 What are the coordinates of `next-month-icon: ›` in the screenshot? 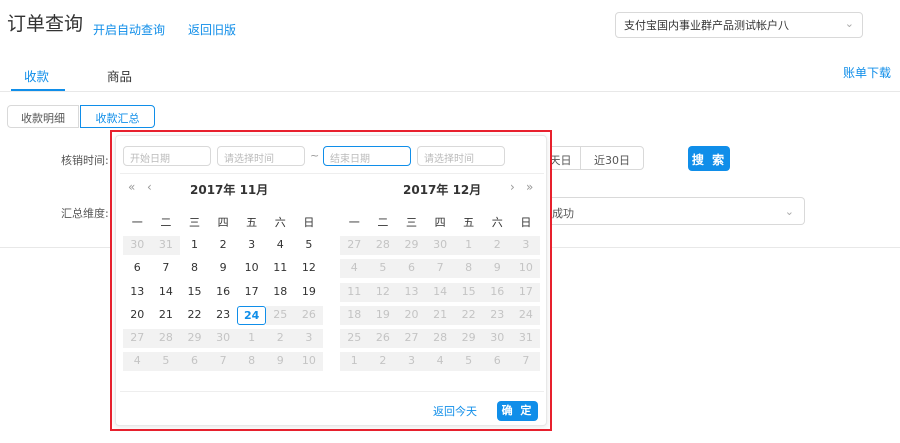 It's located at (512, 187).